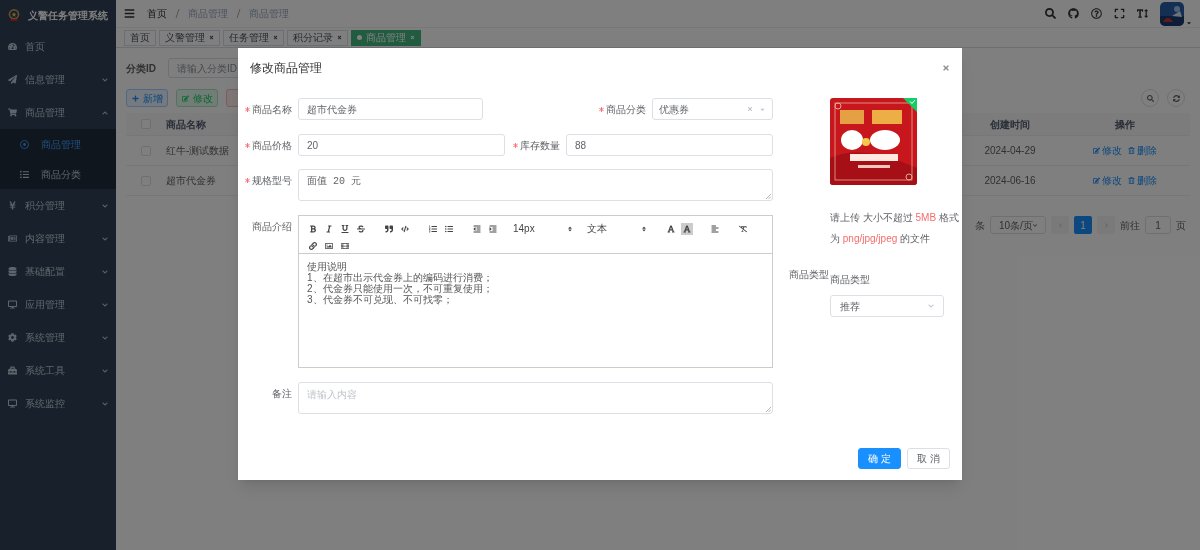 The image size is (1200, 550). I want to click on page-size-select: 10条/页, so click(1018, 225).